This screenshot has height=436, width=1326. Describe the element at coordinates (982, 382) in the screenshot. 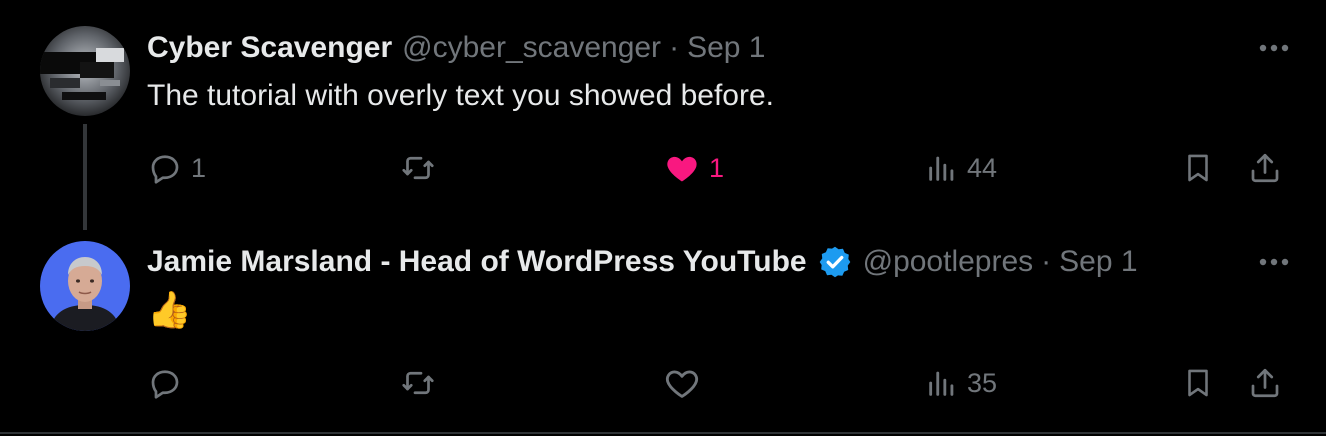

I see `views-count: 35` at that location.